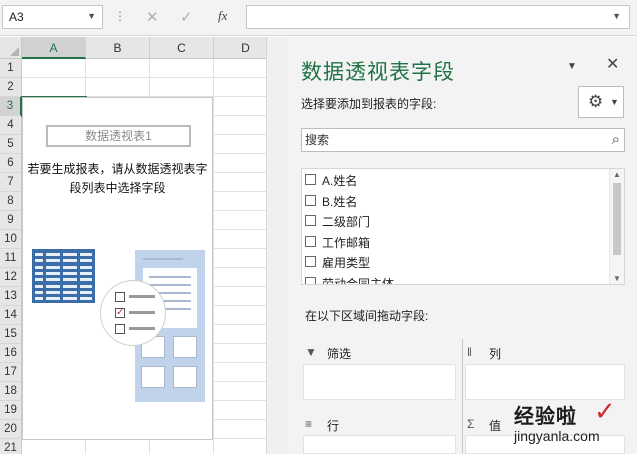 The width and height of the screenshot is (637, 454). What do you see at coordinates (11, 201) in the screenshot?
I see `row-header-8: 8` at bounding box center [11, 201].